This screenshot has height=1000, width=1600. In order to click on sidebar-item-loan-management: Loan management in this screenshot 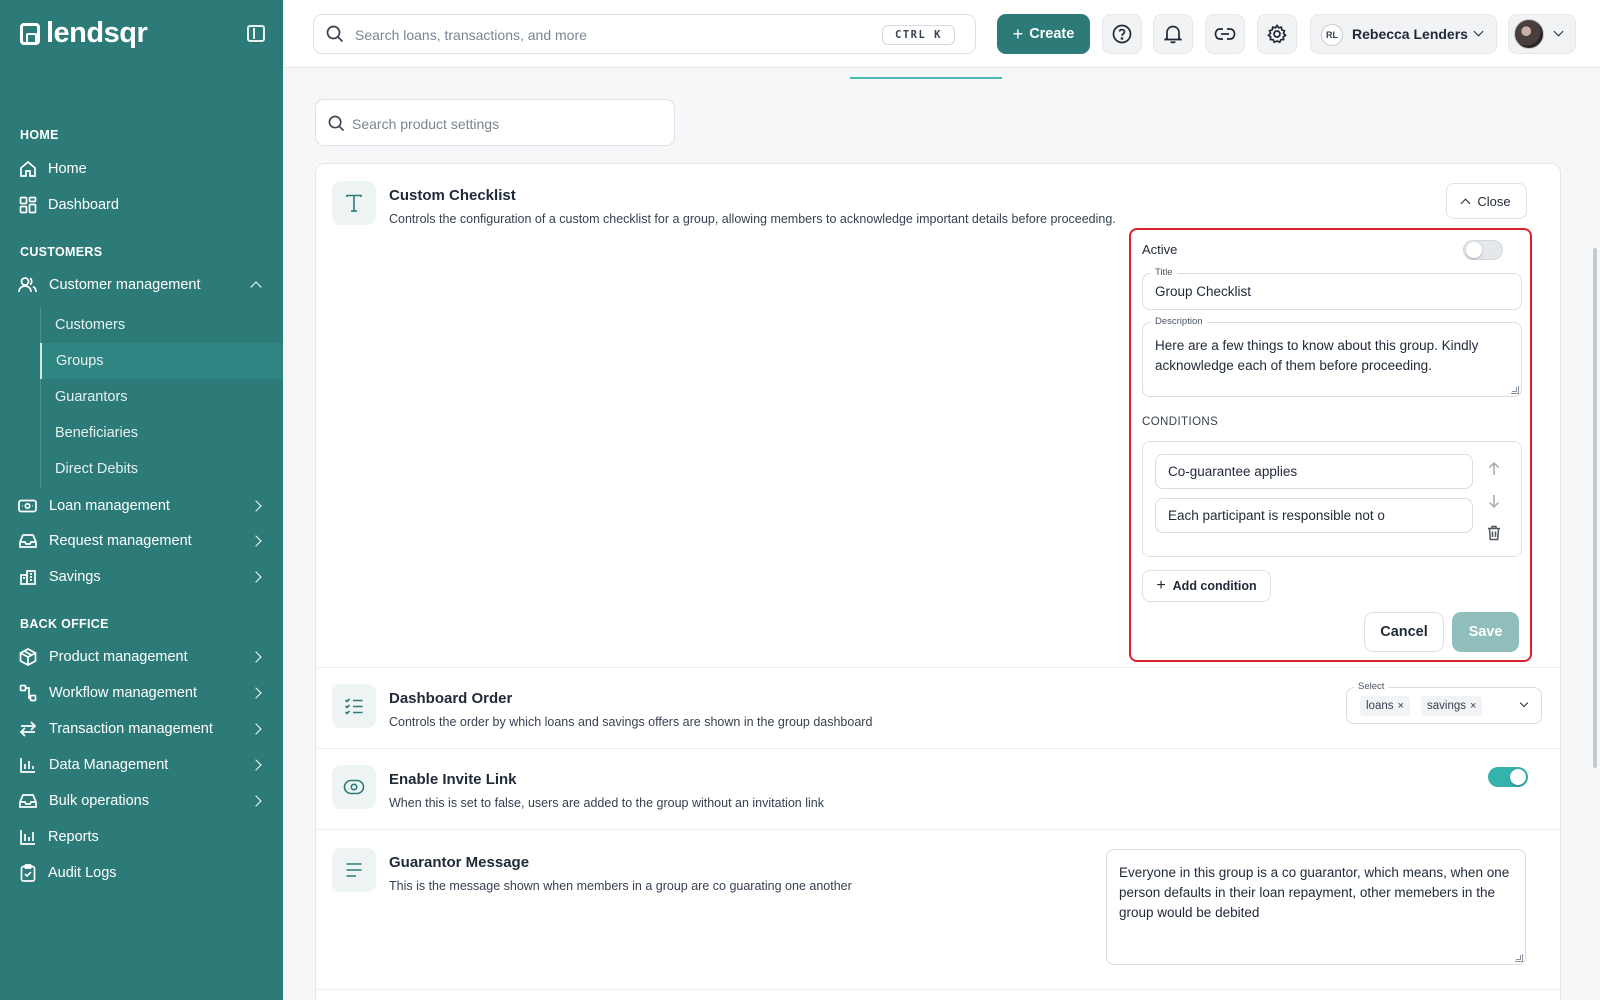, I will do `click(141, 506)`.